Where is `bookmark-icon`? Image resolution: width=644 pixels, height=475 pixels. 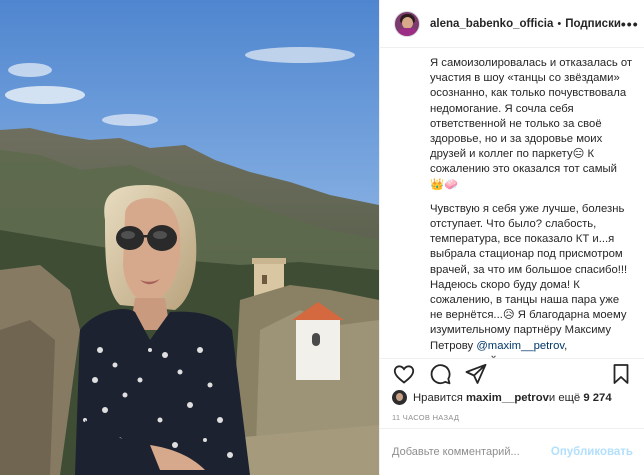 bookmark-icon is located at coordinates (621, 374).